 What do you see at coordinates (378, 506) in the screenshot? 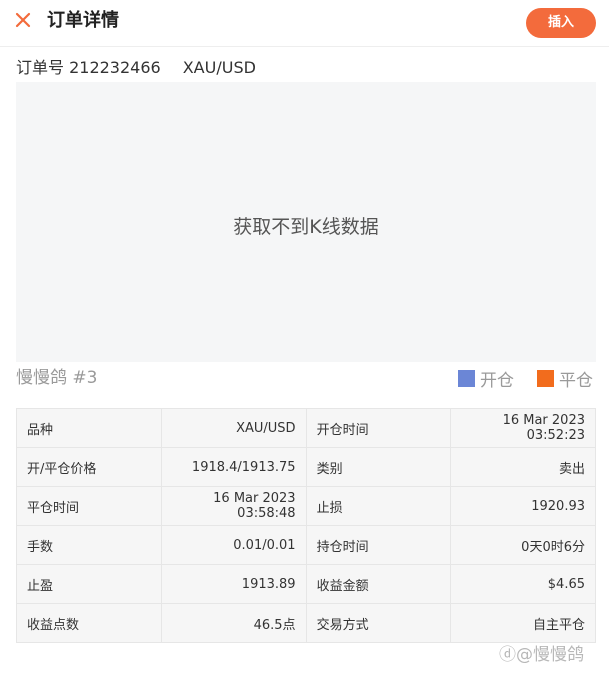
I see `detail-label: 止损` at bounding box center [378, 506].